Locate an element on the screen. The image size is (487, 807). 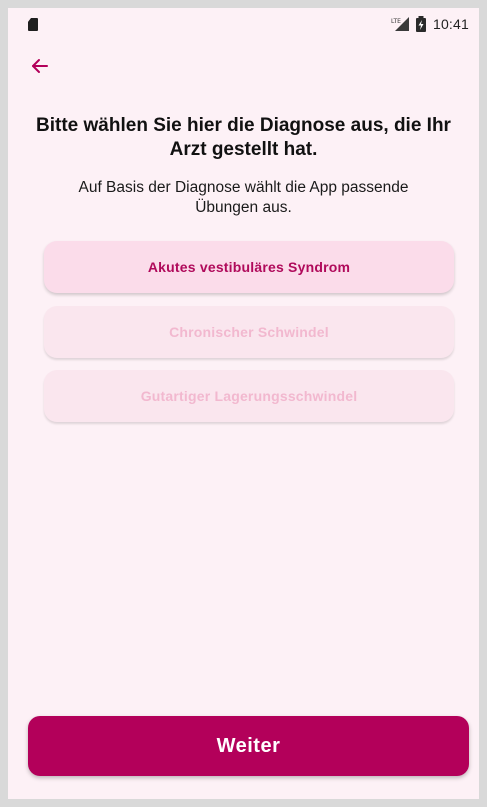
signal-icon: LTE is located at coordinates (400, 24).